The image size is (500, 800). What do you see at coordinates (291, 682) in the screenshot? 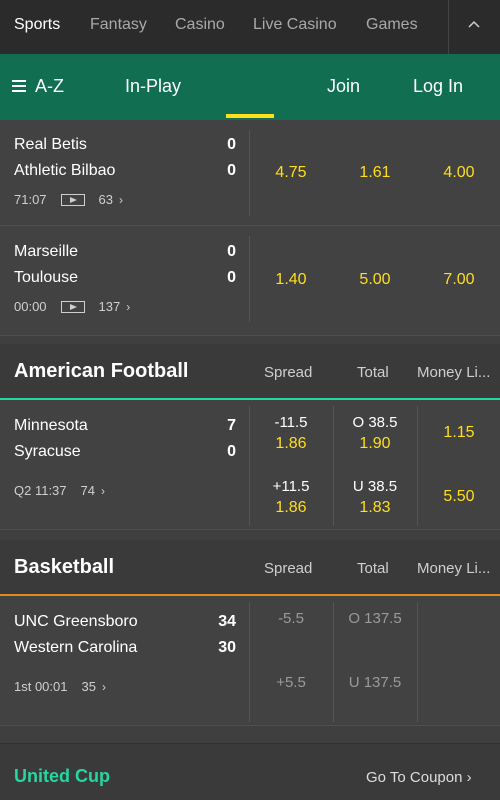
I see `spread-line-away: +5.5` at bounding box center [291, 682].